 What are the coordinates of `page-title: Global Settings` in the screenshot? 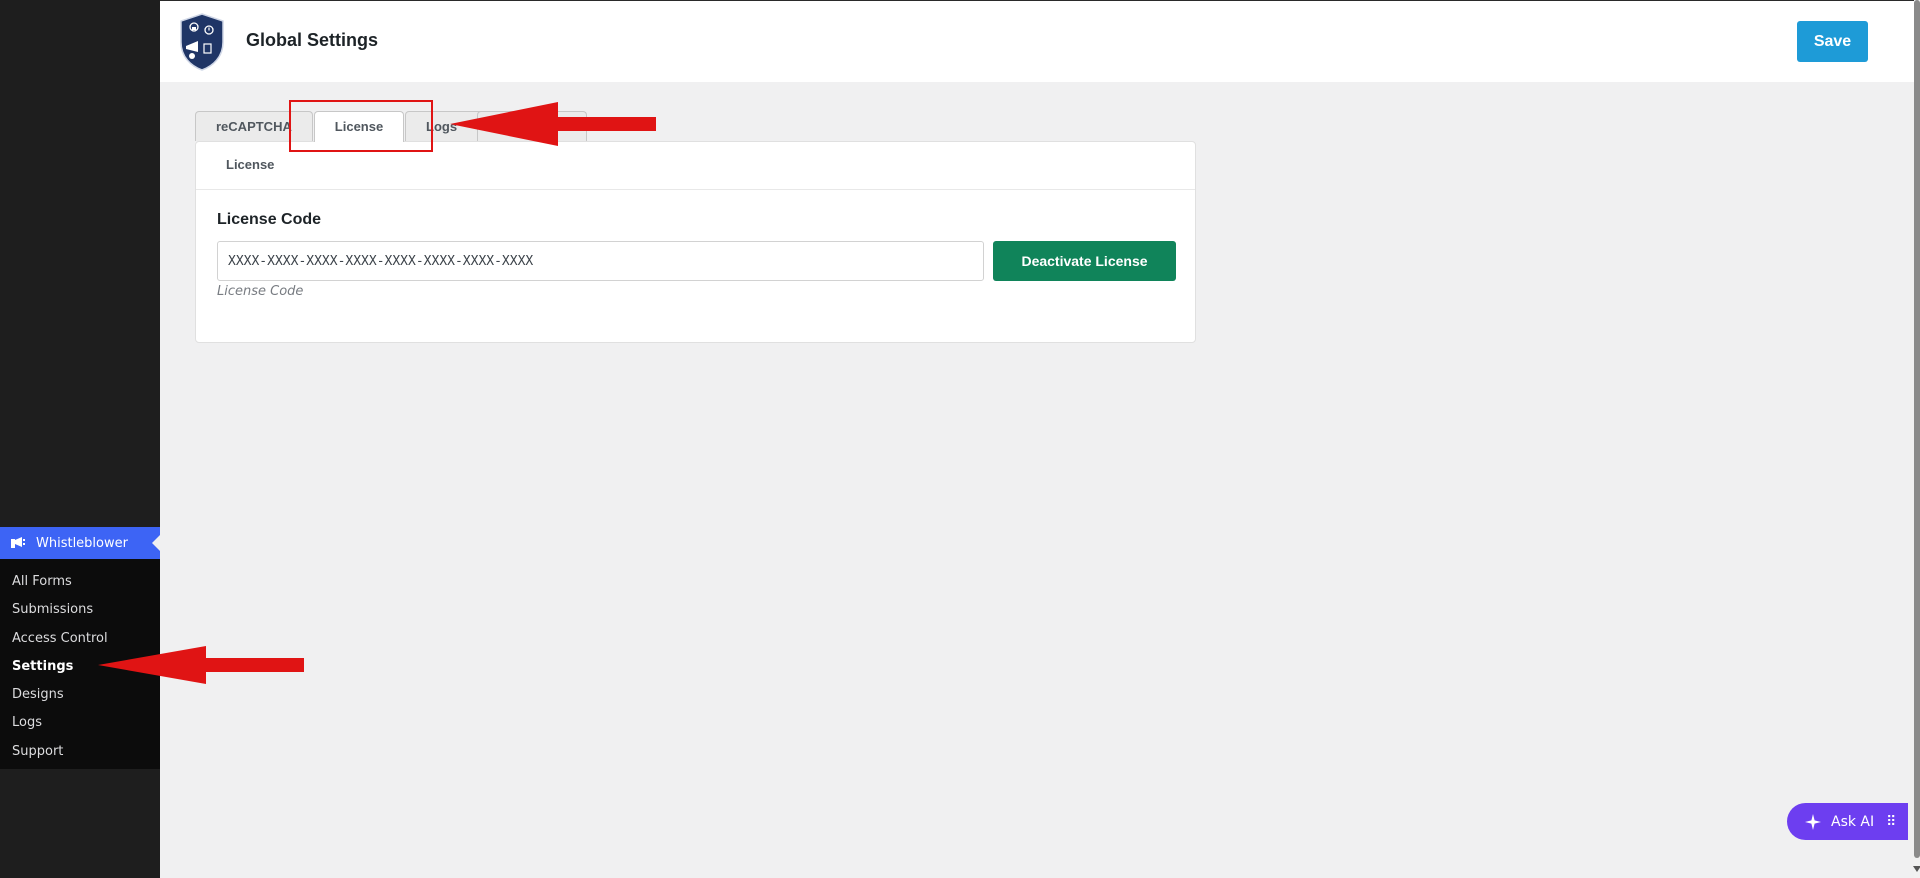 It's located at (312, 40).